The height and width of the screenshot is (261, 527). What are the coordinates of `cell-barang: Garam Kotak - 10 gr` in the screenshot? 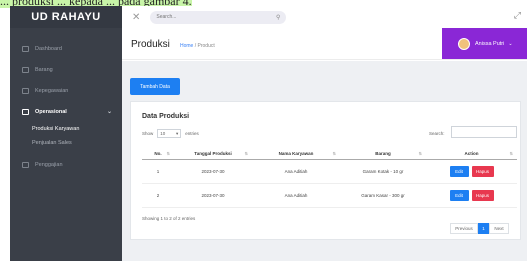 It's located at (383, 171).